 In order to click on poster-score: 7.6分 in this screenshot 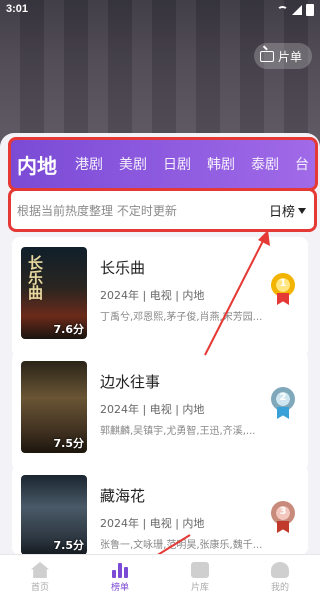, I will do `click(69, 329)`.